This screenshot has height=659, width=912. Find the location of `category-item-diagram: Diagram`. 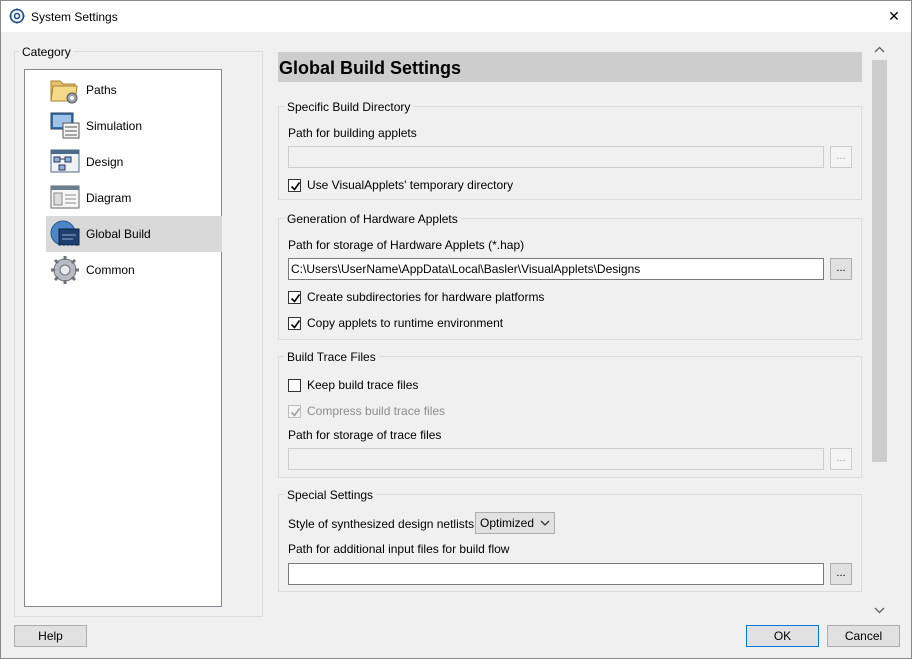

category-item-diagram: Diagram is located at coordinates (134, 198).